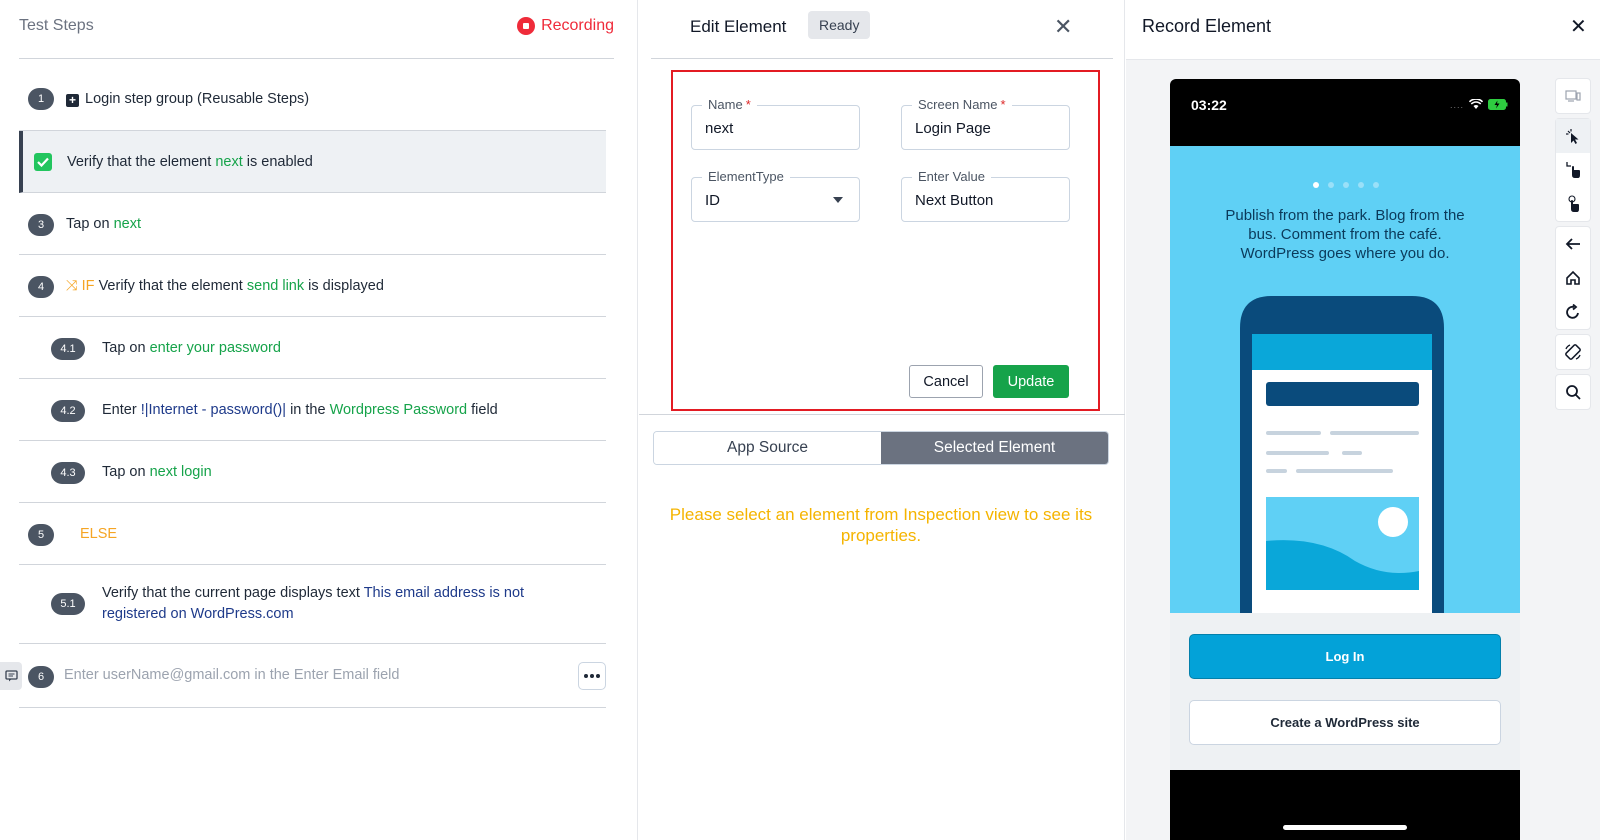  I want to click on home-icon, so click(1573, 278).